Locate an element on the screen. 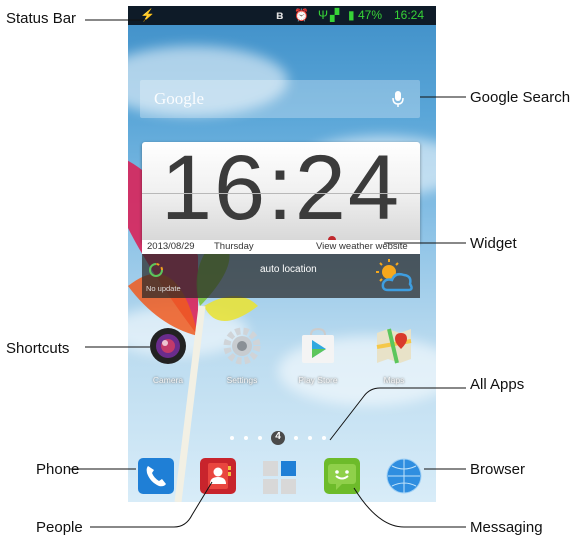 The image size is (586, 537). shortcut-label: Settings is located at coordinates (242, 380).